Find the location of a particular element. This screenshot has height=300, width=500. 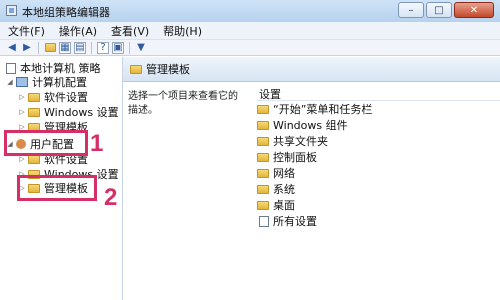

list-item-label: 控制面板 is located at coordinates (295, 157).